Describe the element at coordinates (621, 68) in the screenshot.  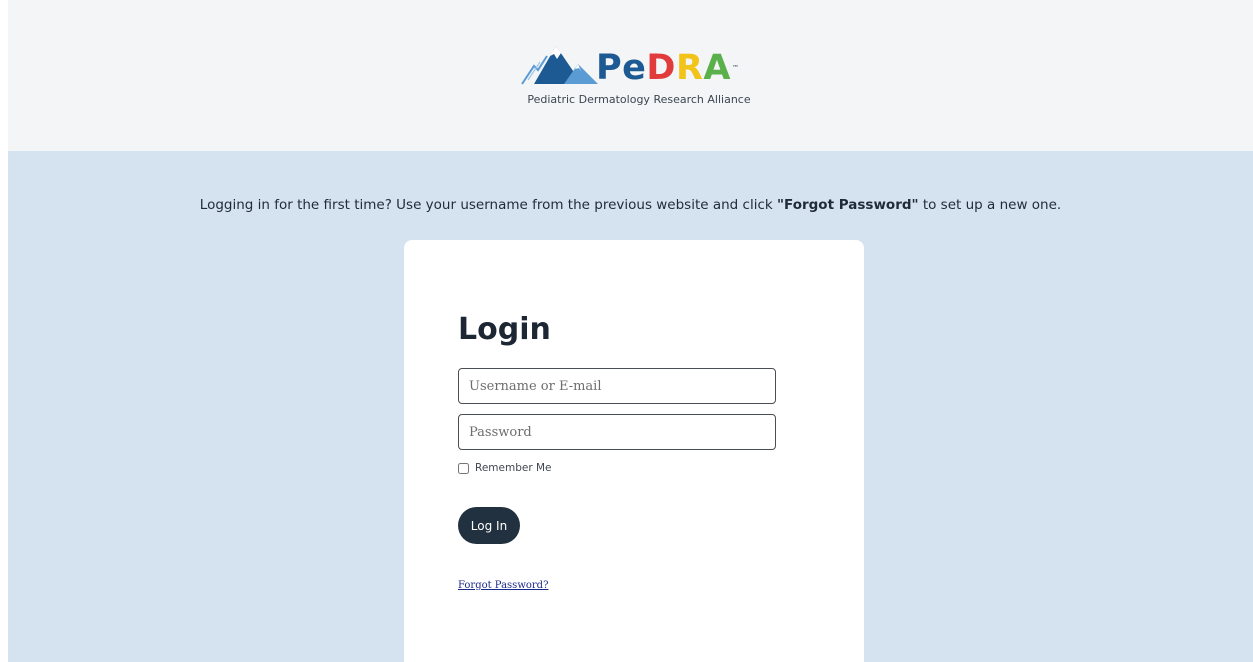
I see `logo-letters-pe: Pe` at that location.